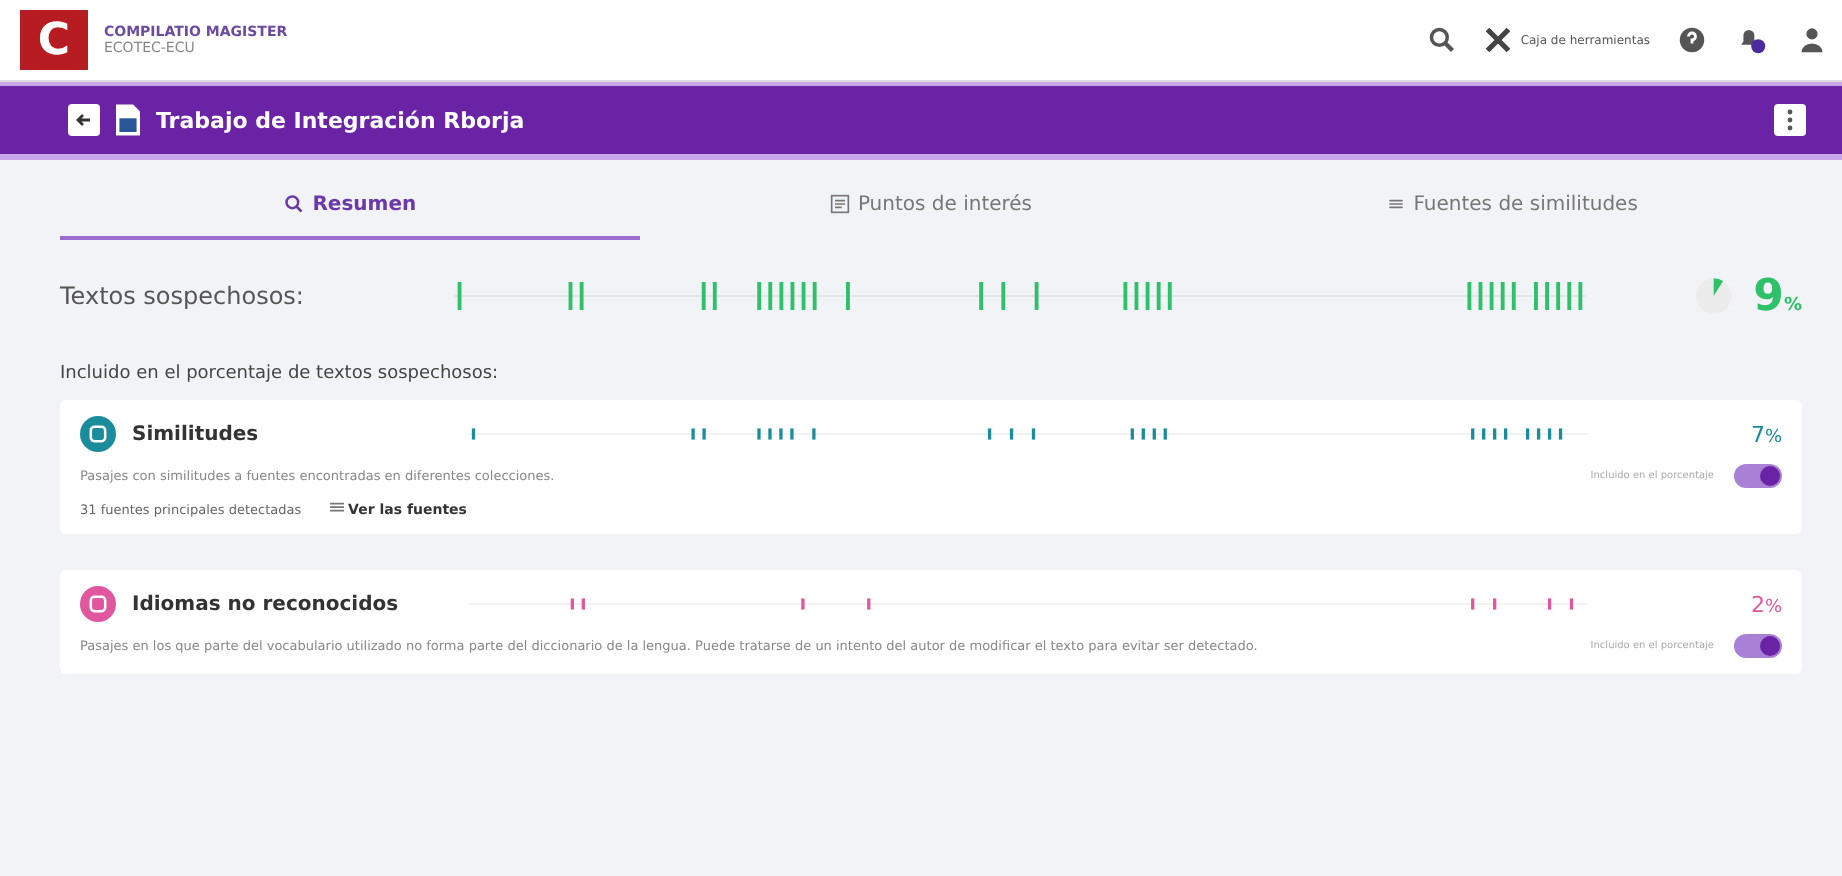 The image size is (1842, 876). What do you see at coordinates (1812, 40) in the screenshot?
I see `user-icon` at bounding box center [1812, 40].